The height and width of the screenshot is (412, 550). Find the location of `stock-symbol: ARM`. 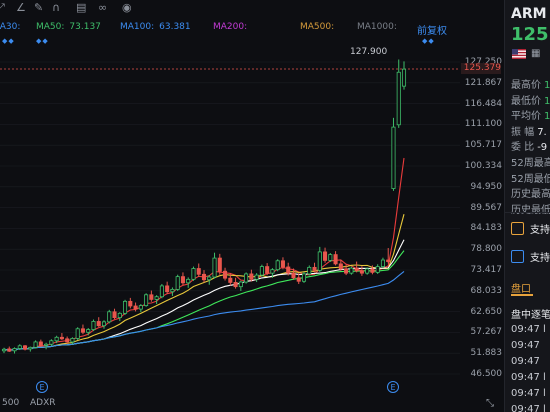

stock-symbol: ARM is located at coordinates (529, 14).